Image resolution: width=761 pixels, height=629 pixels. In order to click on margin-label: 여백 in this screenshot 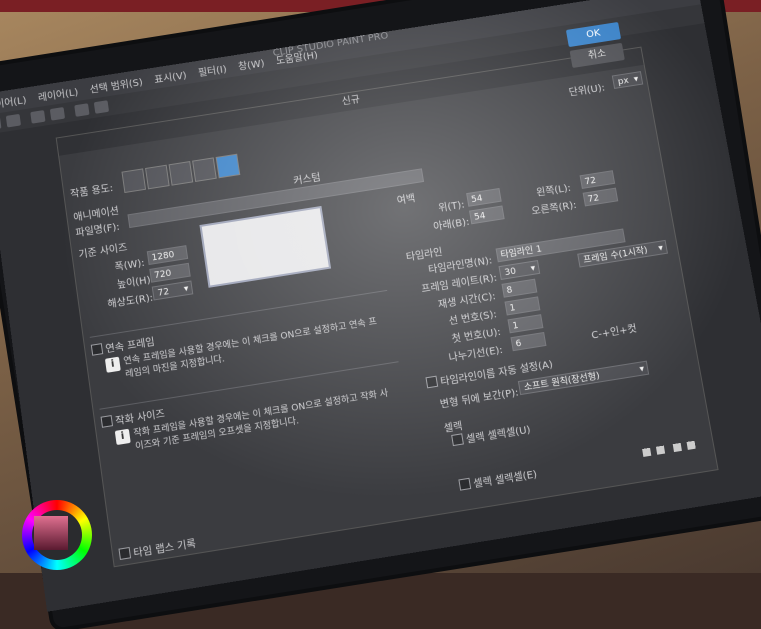, I will do `click(406, 200)`.